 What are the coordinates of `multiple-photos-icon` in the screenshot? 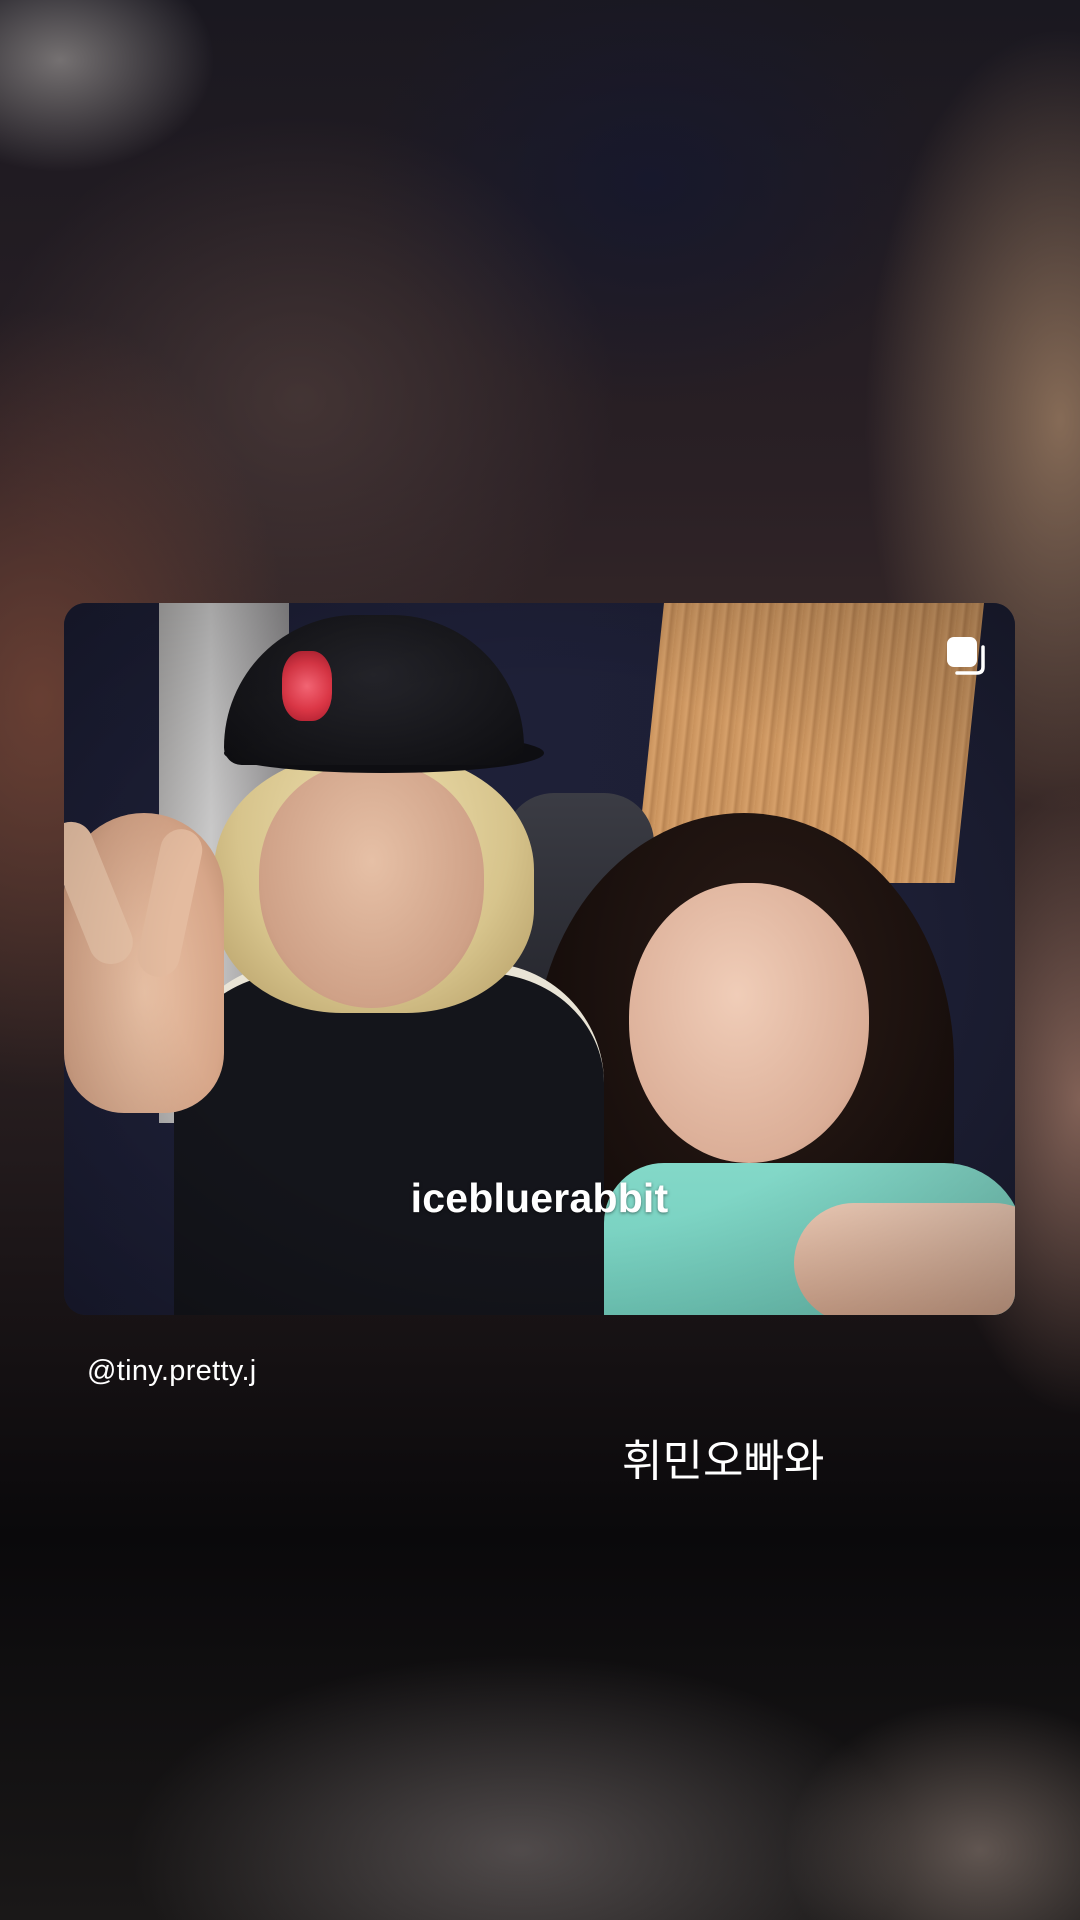 It's located at (966, 656).